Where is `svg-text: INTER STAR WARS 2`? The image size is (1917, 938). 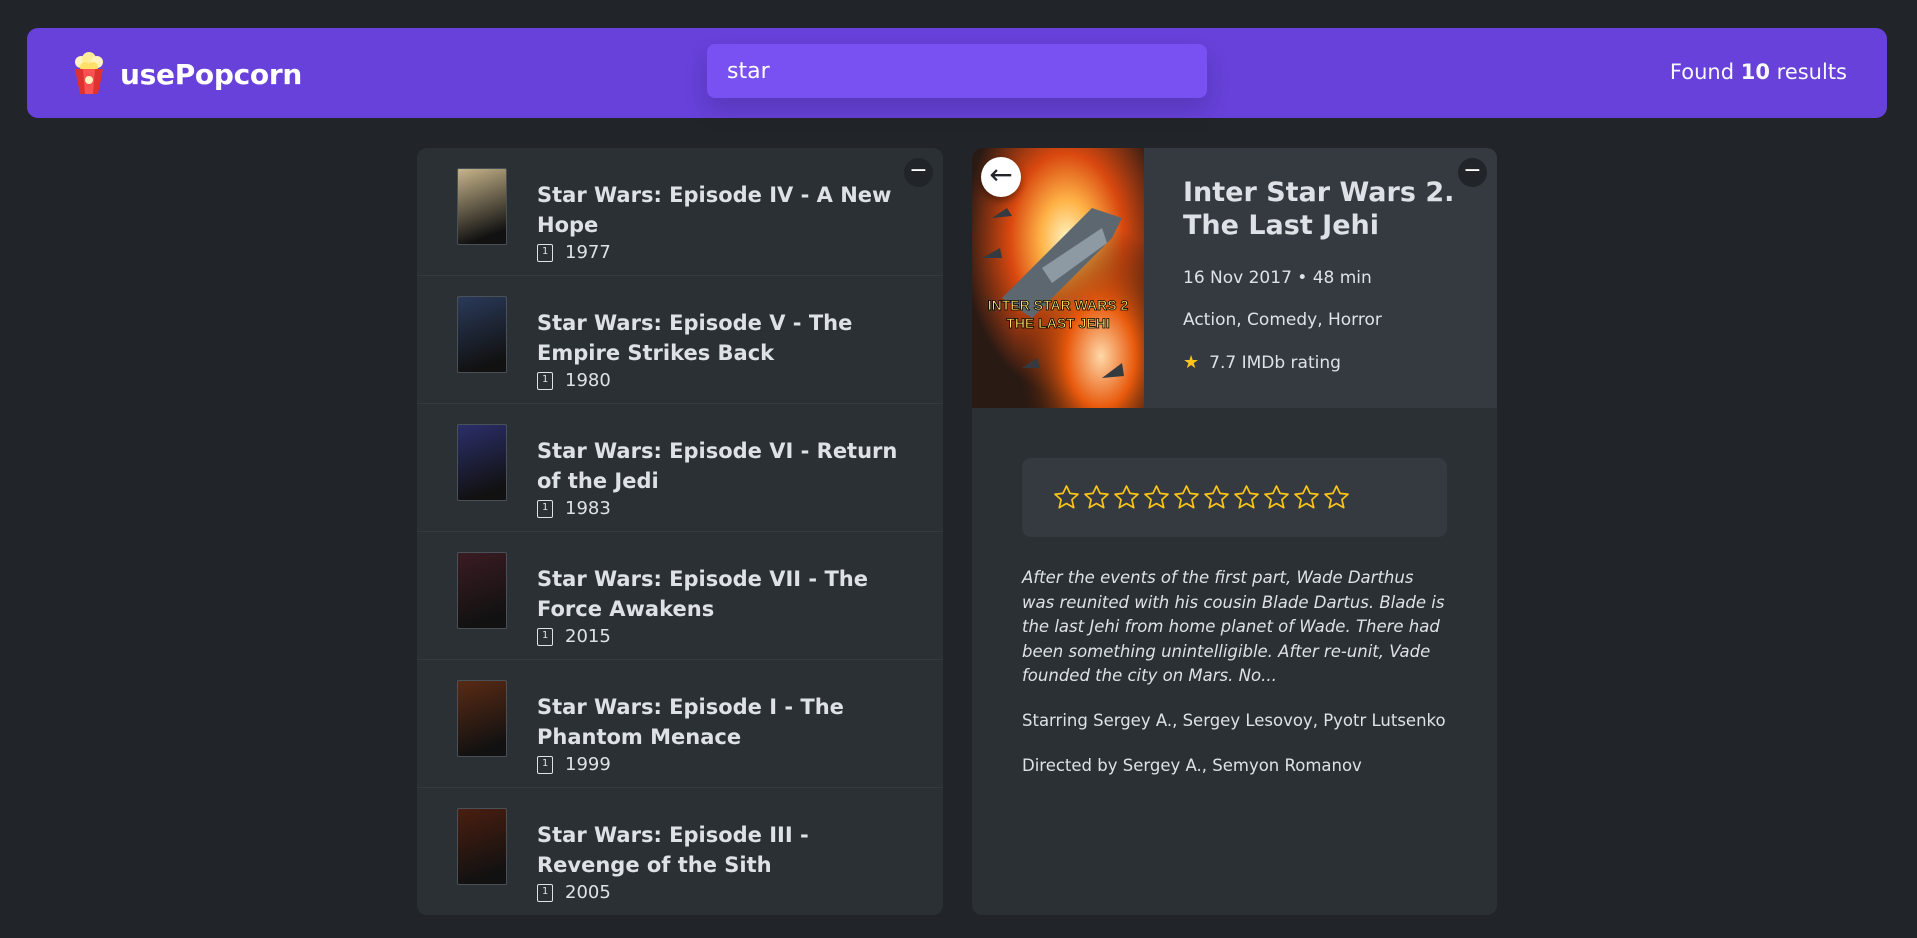 svg-text: INTER STAR WARS 2 is located at coordinates (1058, 305).